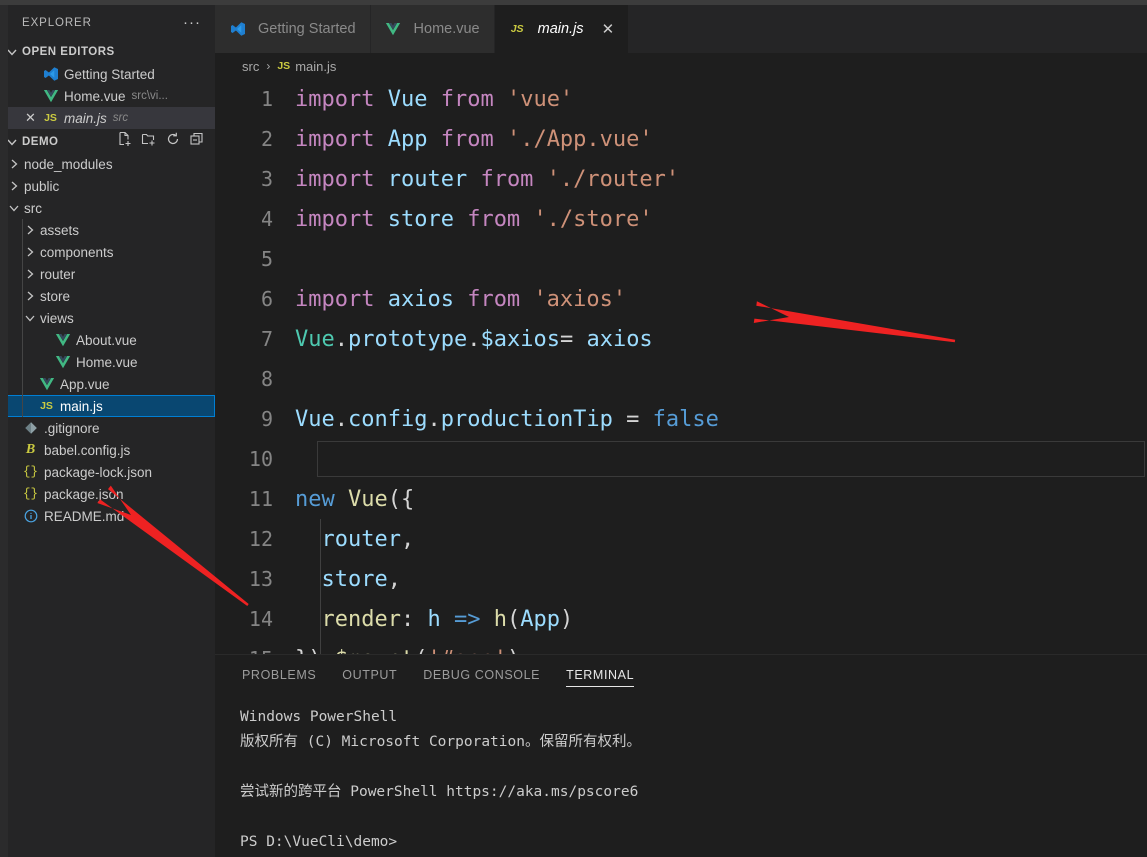  What do you see at coordinates (260, 499) in the screenshot?
I see `line-number: 11` at bounding box center [260, 499].